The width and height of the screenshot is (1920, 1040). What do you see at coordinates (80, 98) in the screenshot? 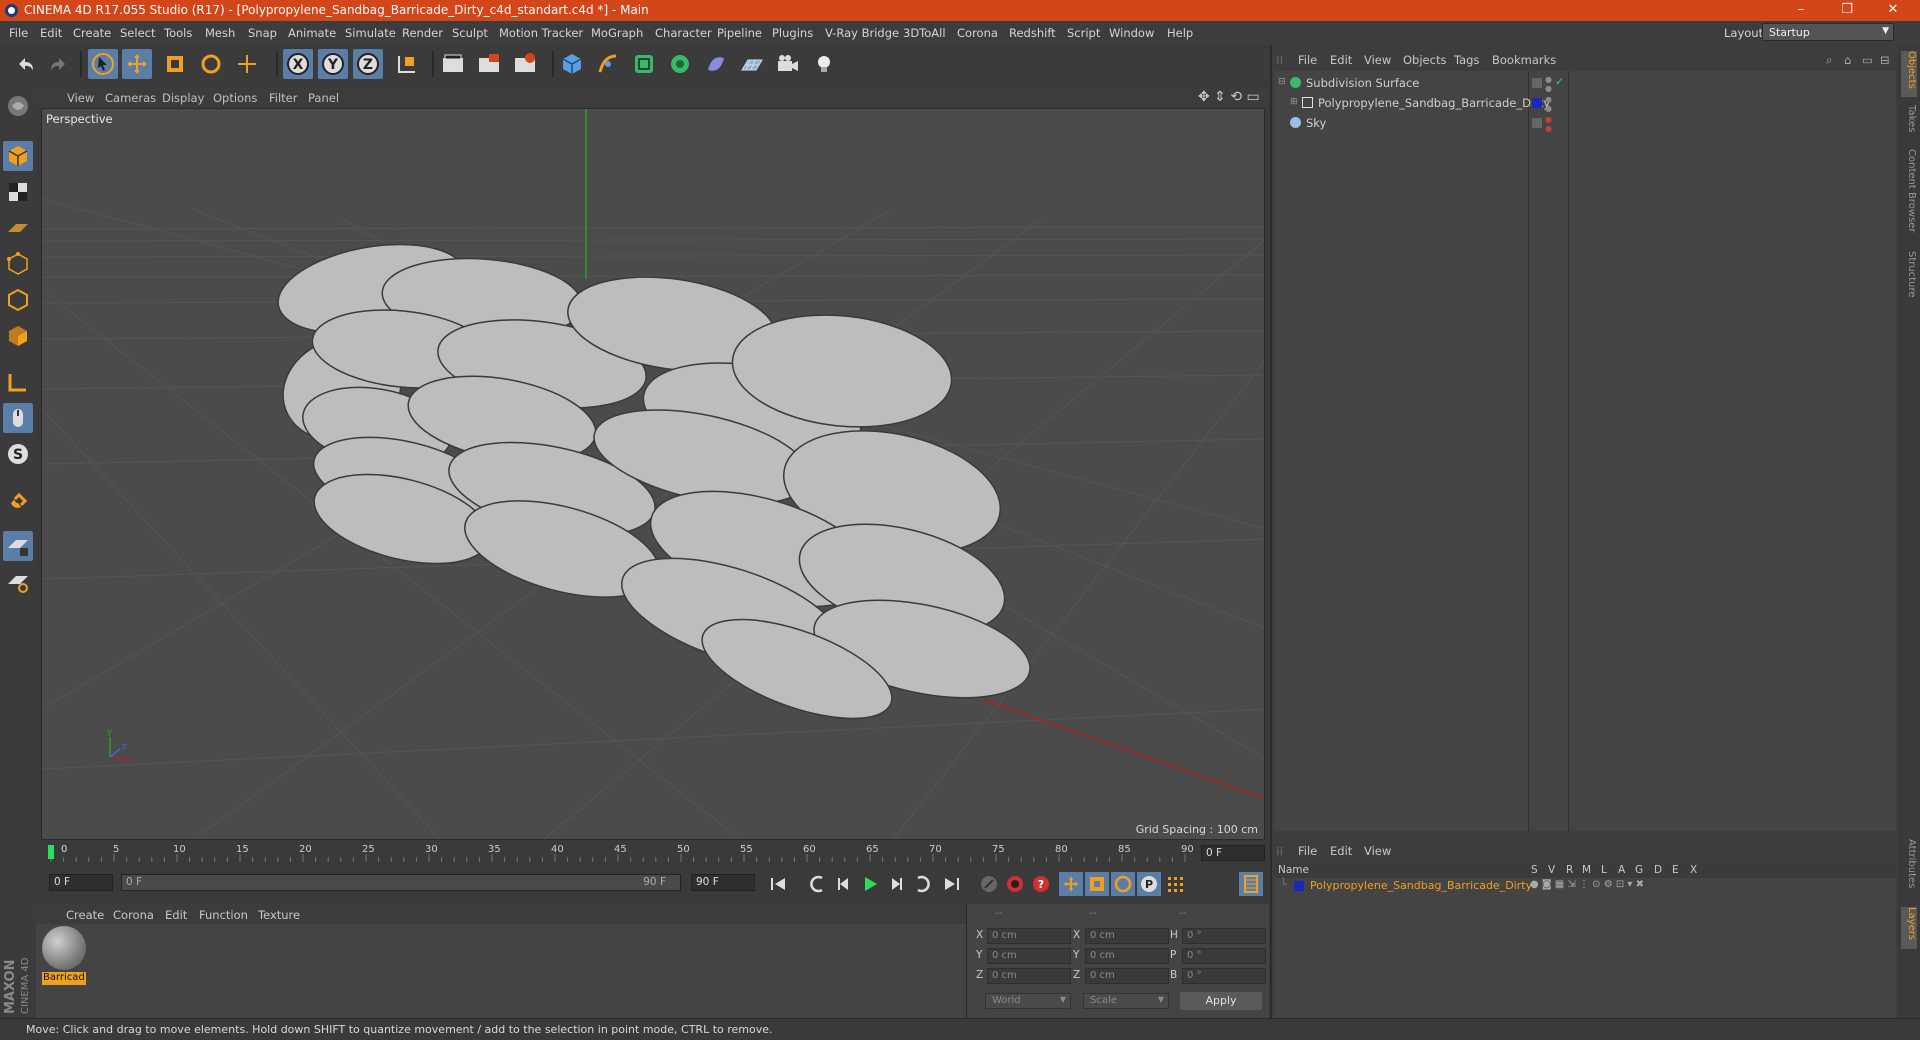
I see `viewport-menu-view: View` at bounding box center [80, 98].